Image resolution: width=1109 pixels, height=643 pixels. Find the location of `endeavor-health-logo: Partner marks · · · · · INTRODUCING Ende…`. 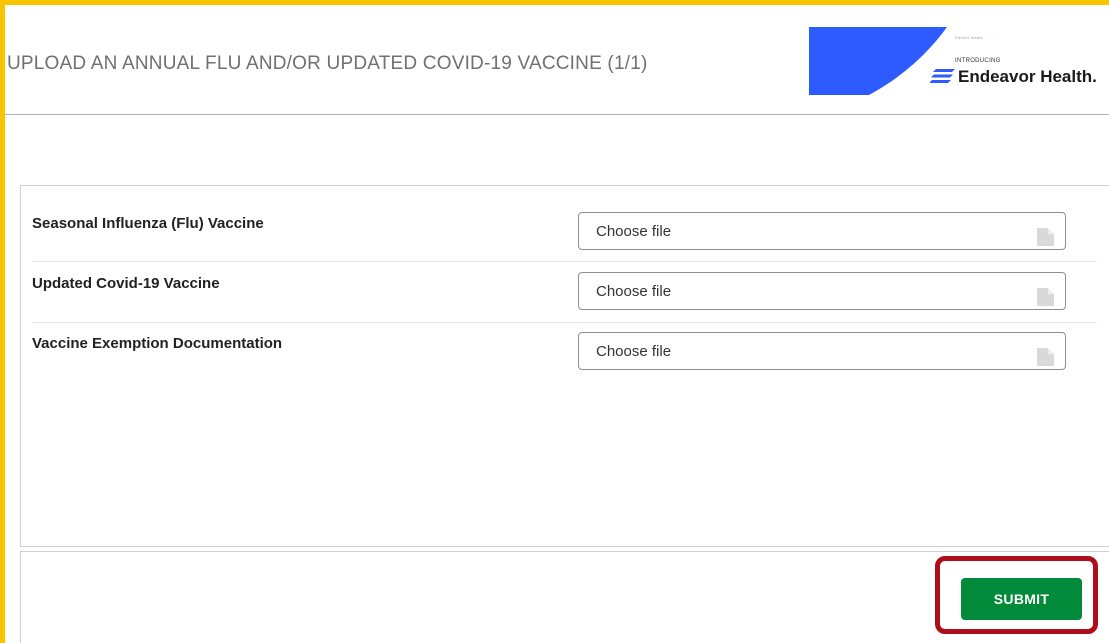

endeavor-health-logo: Partner marks · · · · · INTRODUCING Ende… is located at coordinates (953, 61).